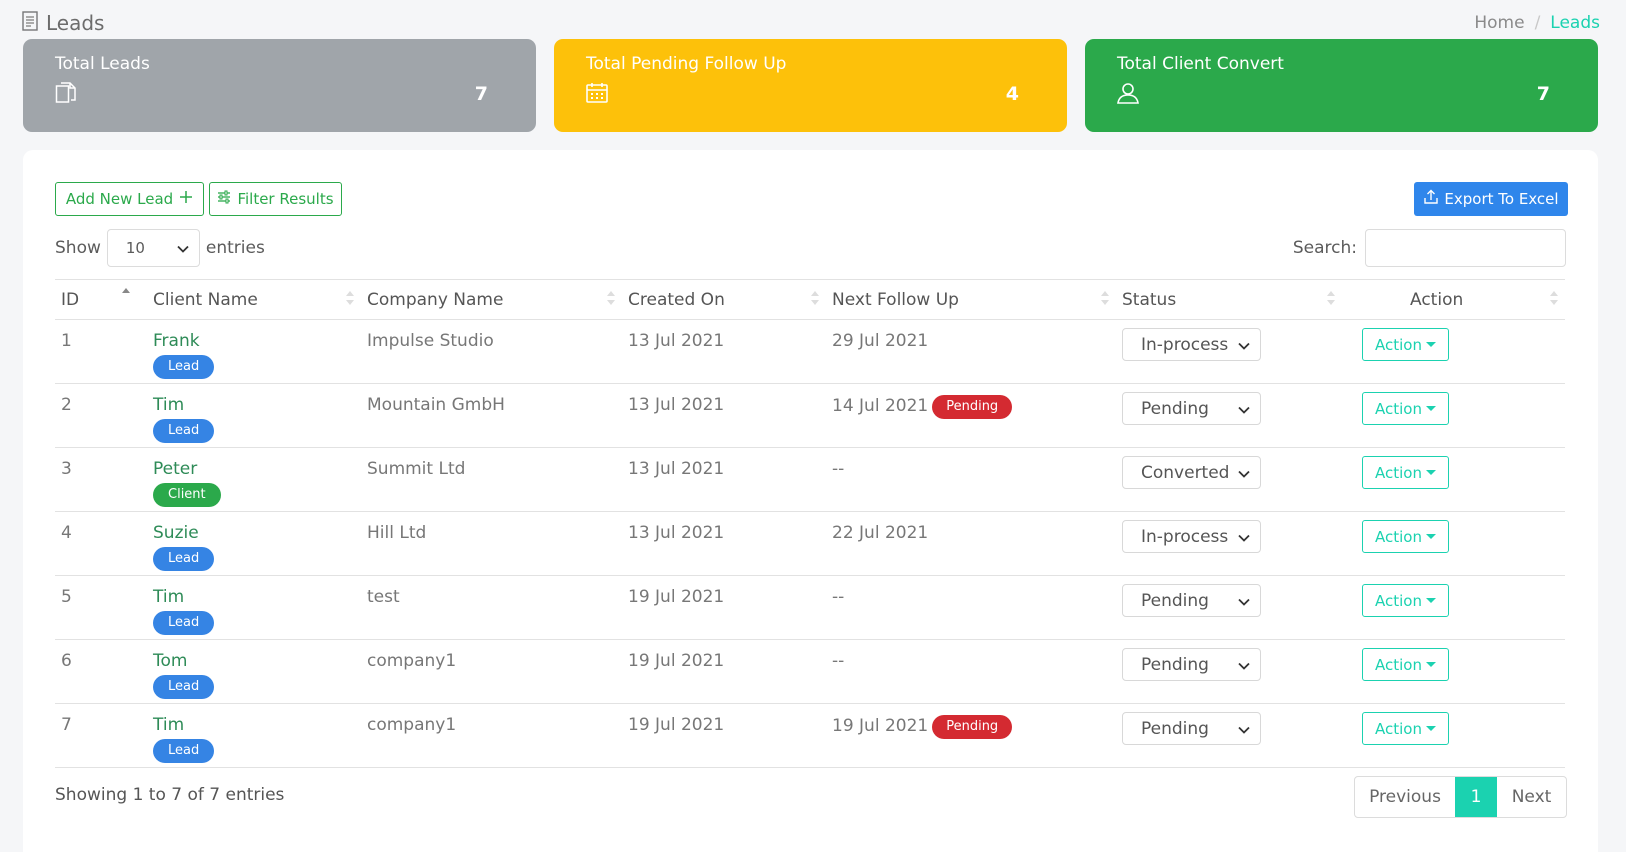 This screenshot has height=852, width=1626. I want to click on column-header-created-on: Created On, so click(724, 299).